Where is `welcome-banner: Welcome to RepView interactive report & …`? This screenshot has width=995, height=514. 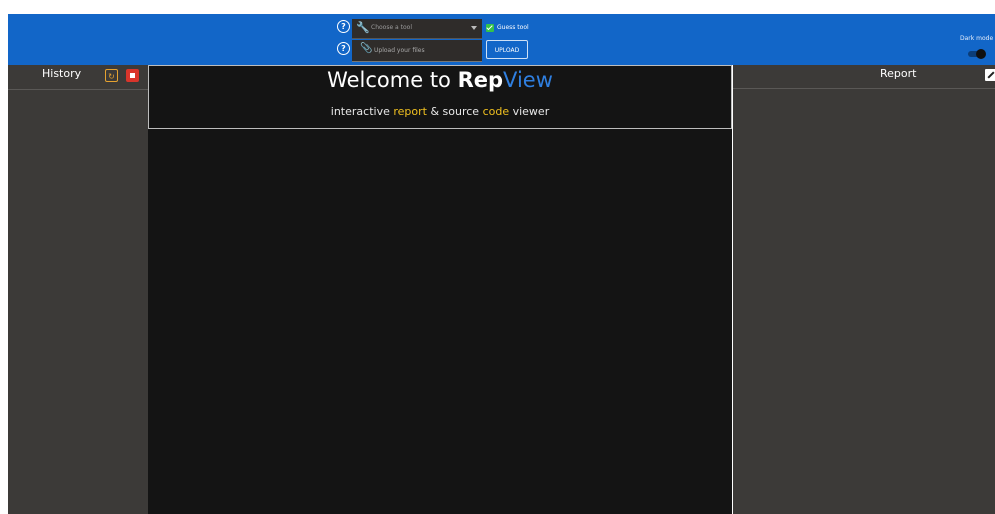
welcome-banner: Welcome to RepView interactive report & … is located at coordinates (440, 97).